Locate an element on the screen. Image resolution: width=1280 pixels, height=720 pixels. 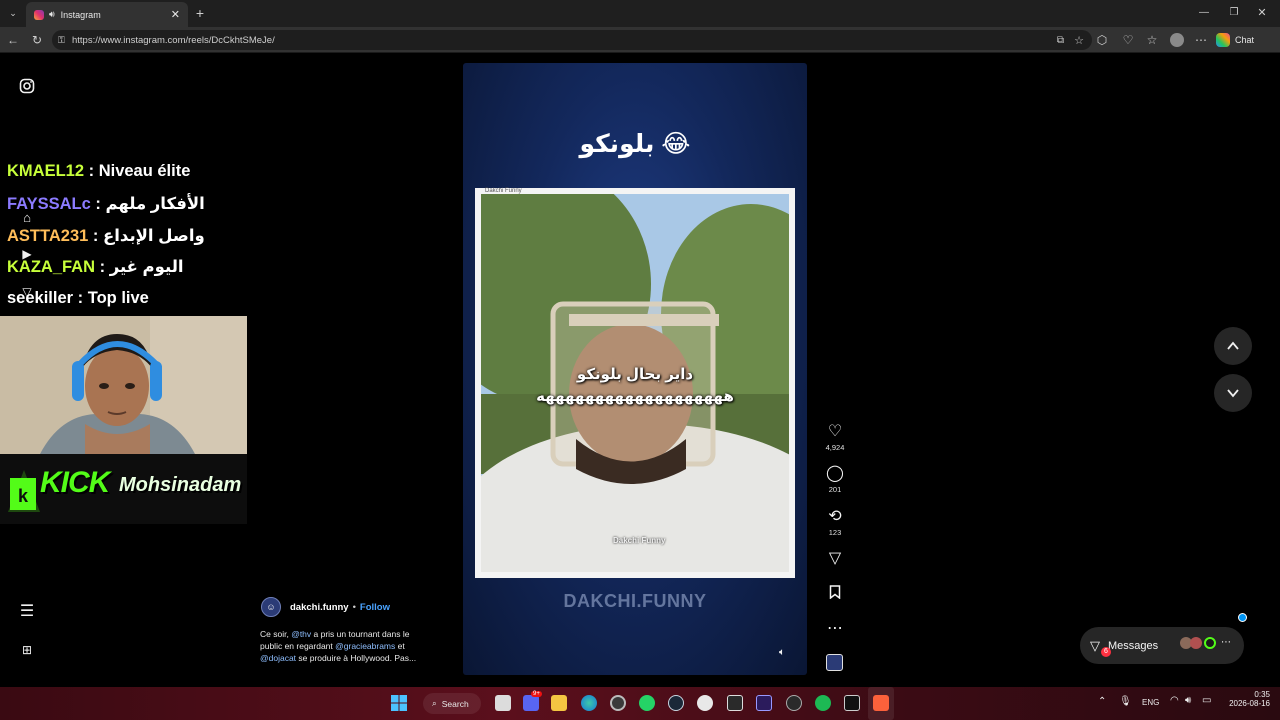
menu-icon: ☰ is located at coordinates (27, 612).